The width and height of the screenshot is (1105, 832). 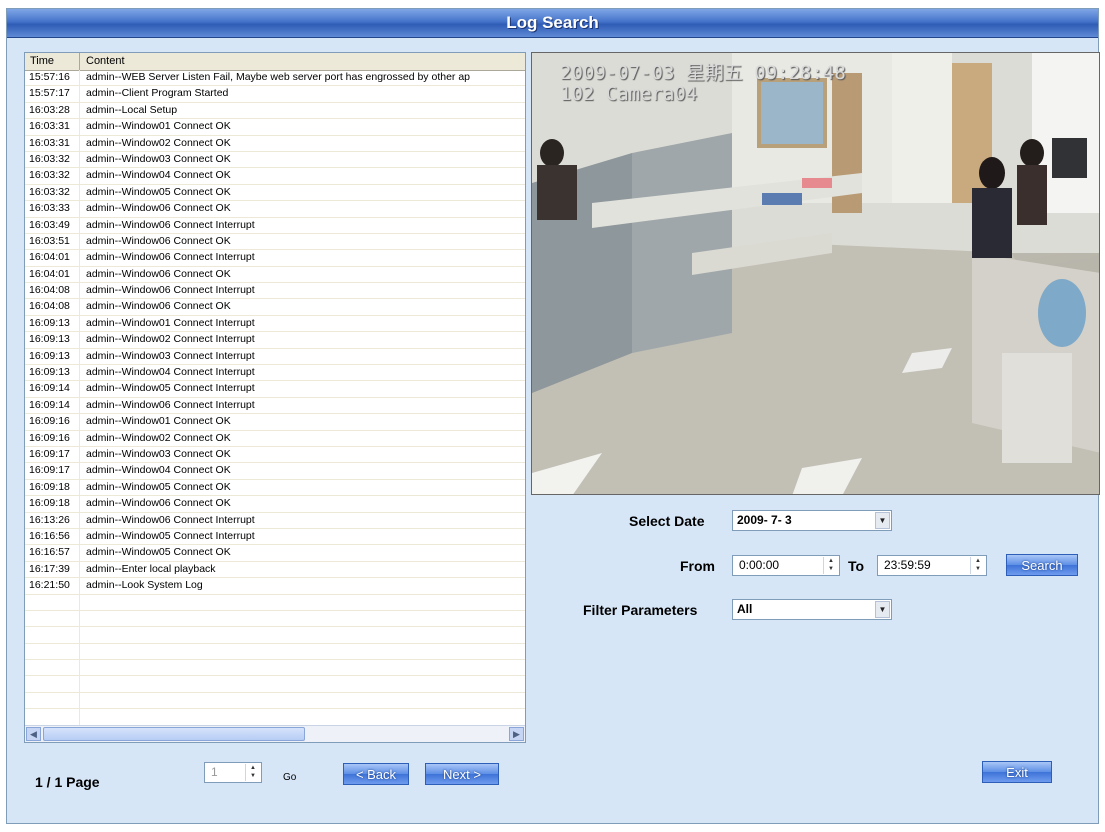 I want to click on table-row: 16:09:17 admin--Window03 Connect OK, so click(x=275, y=455).